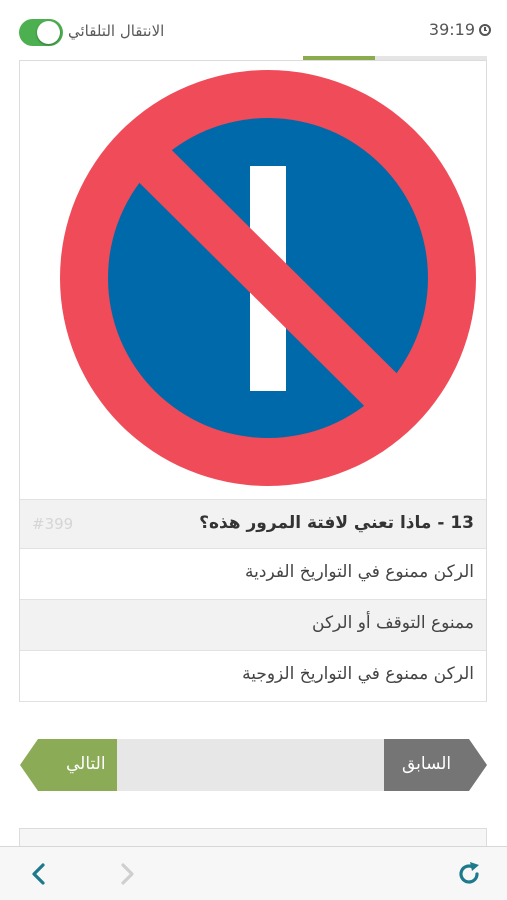 The width and height of the screenshot is (507, 900). I want to click on next-button: التالي, so click(68, 765).